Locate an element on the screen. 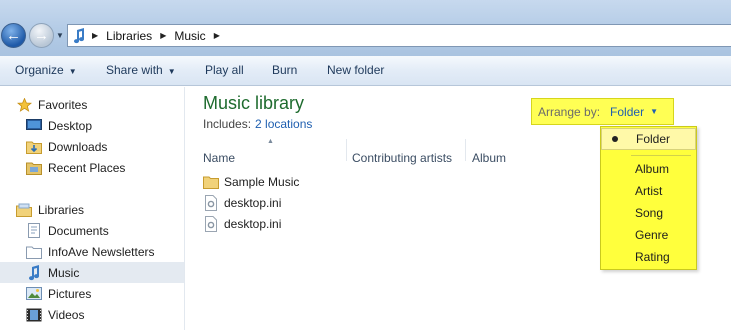 The height and width of the screenshot is (330, 731). downloads-folder-icon is located at coordinates (34, 147).